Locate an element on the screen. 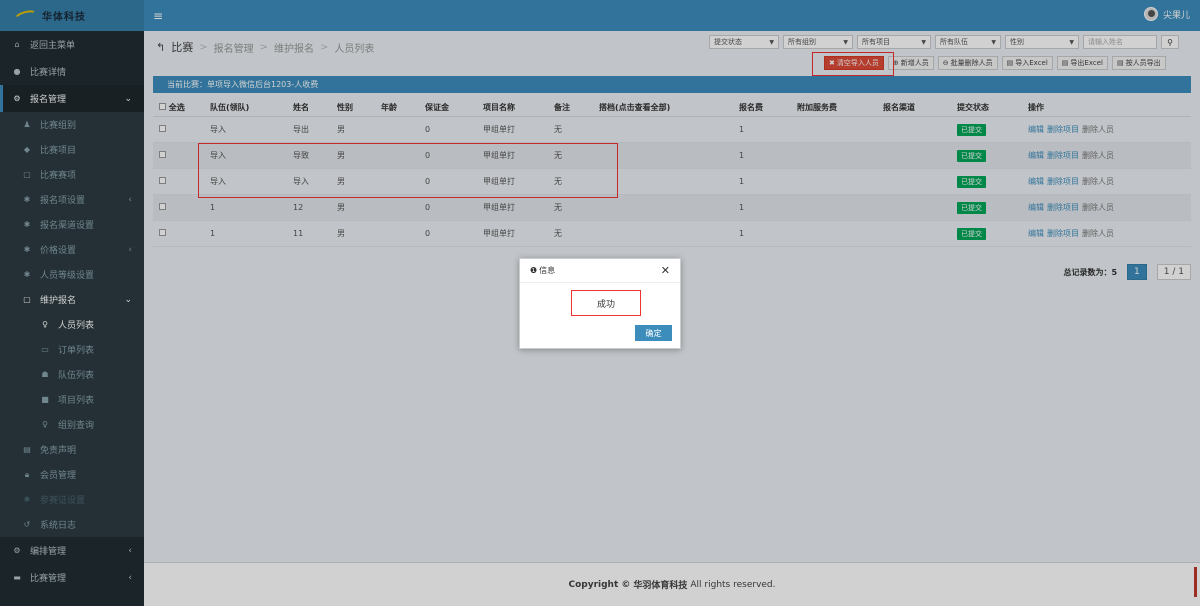 Image resolution: width=1200 pixels, height=606 pixels. dialog-message: 成功 is located at coordinates (606, 303).